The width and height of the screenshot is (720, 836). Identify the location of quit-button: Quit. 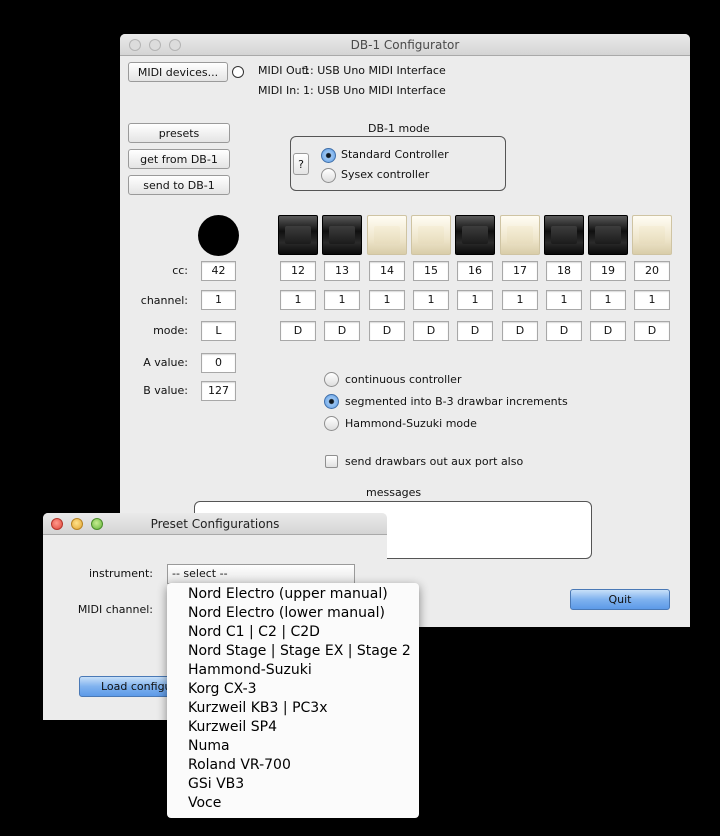
(620, 599).